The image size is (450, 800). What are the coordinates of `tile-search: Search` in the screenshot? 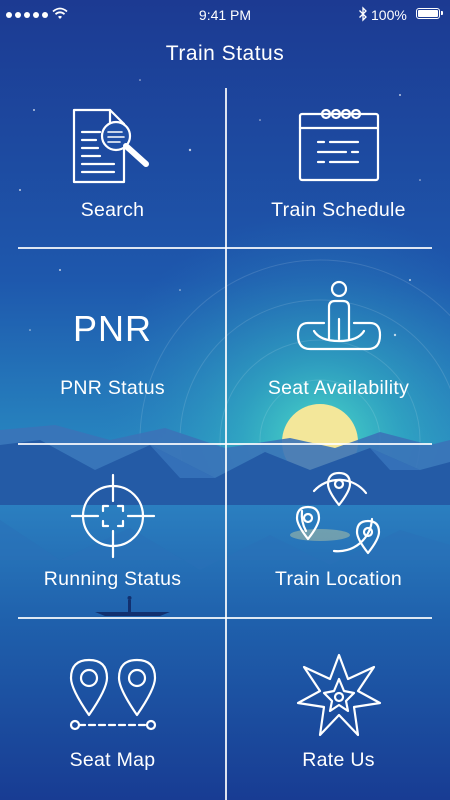 It's located at (112, 167).